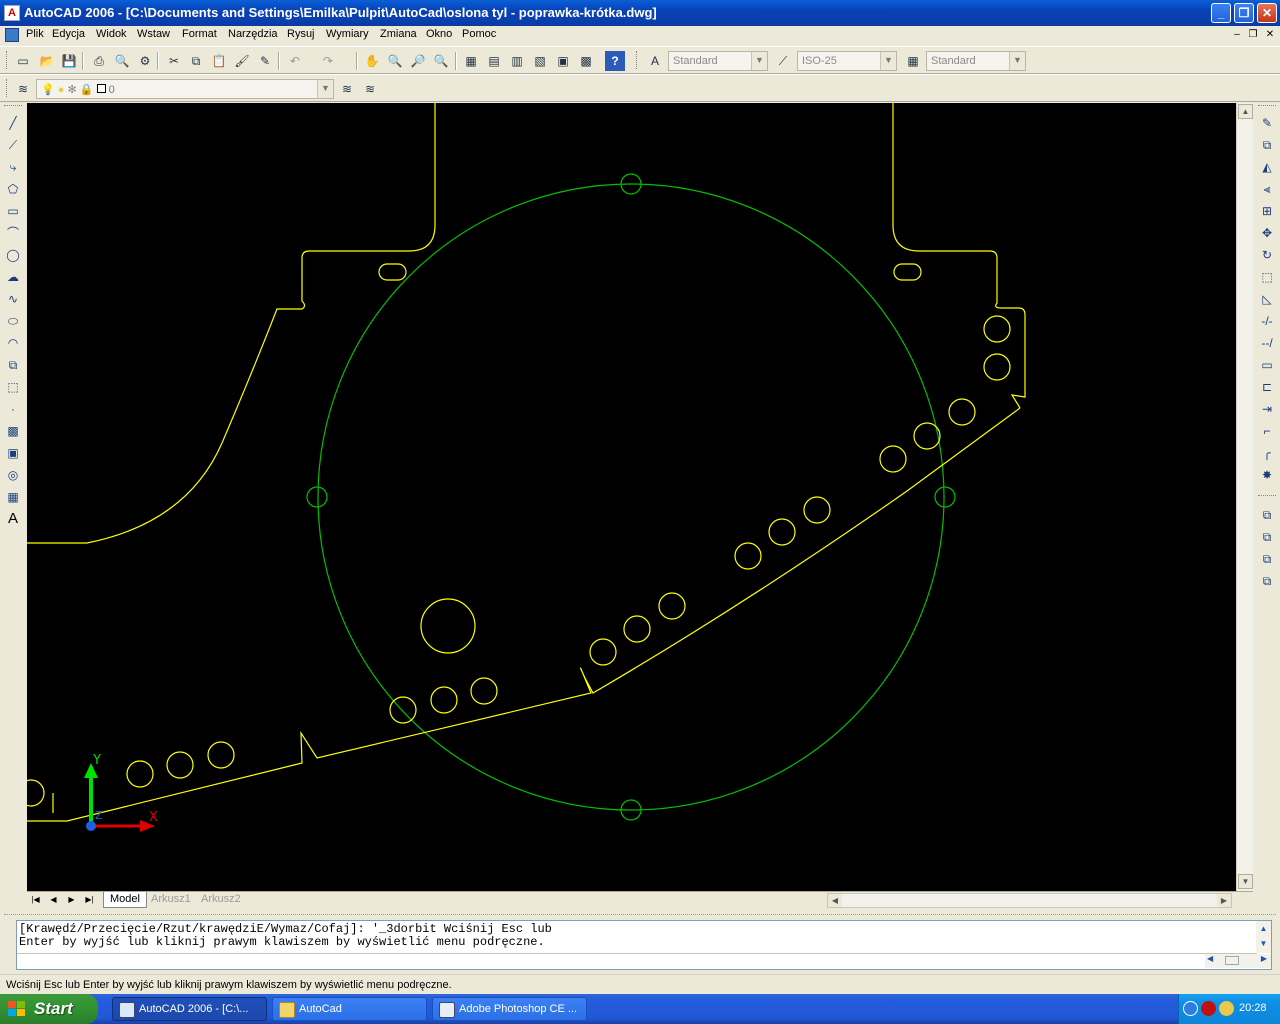  What do you see at coordinates (615, 61) in the screenshot?
I see `help-icon: ?` at bounding box center [615, 61].